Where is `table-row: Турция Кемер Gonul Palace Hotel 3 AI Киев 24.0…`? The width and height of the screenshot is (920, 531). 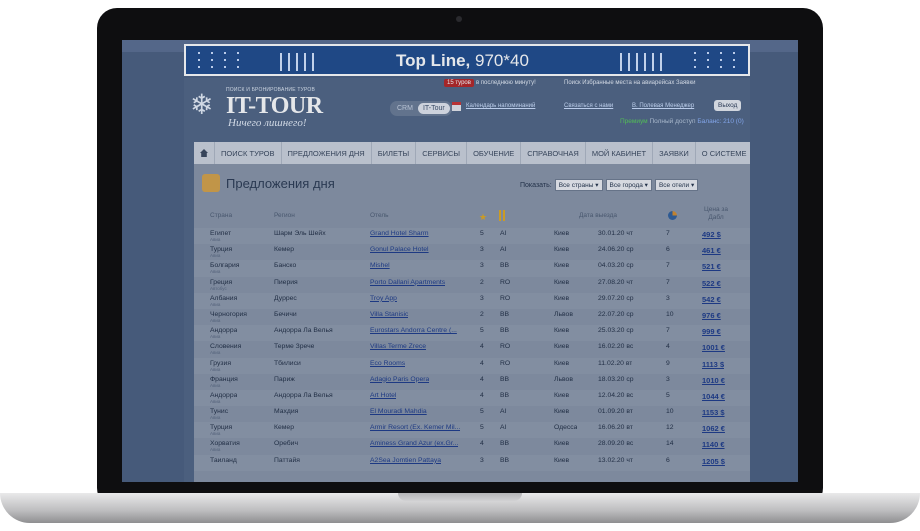
table-row: Турция Кемер Gonul Palace Hotel 3 AI Киев 24.0… is located at coordinates (472, 252).